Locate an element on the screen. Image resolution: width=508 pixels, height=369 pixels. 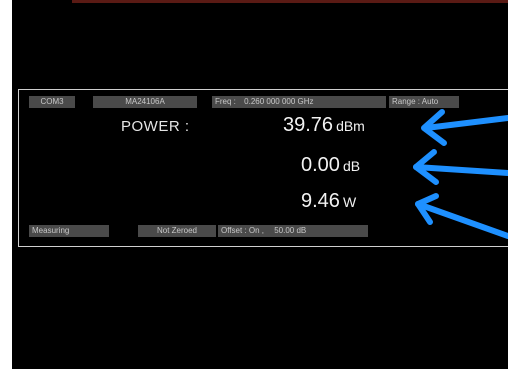
annotation-arrows is located at coordinates (460, 174).